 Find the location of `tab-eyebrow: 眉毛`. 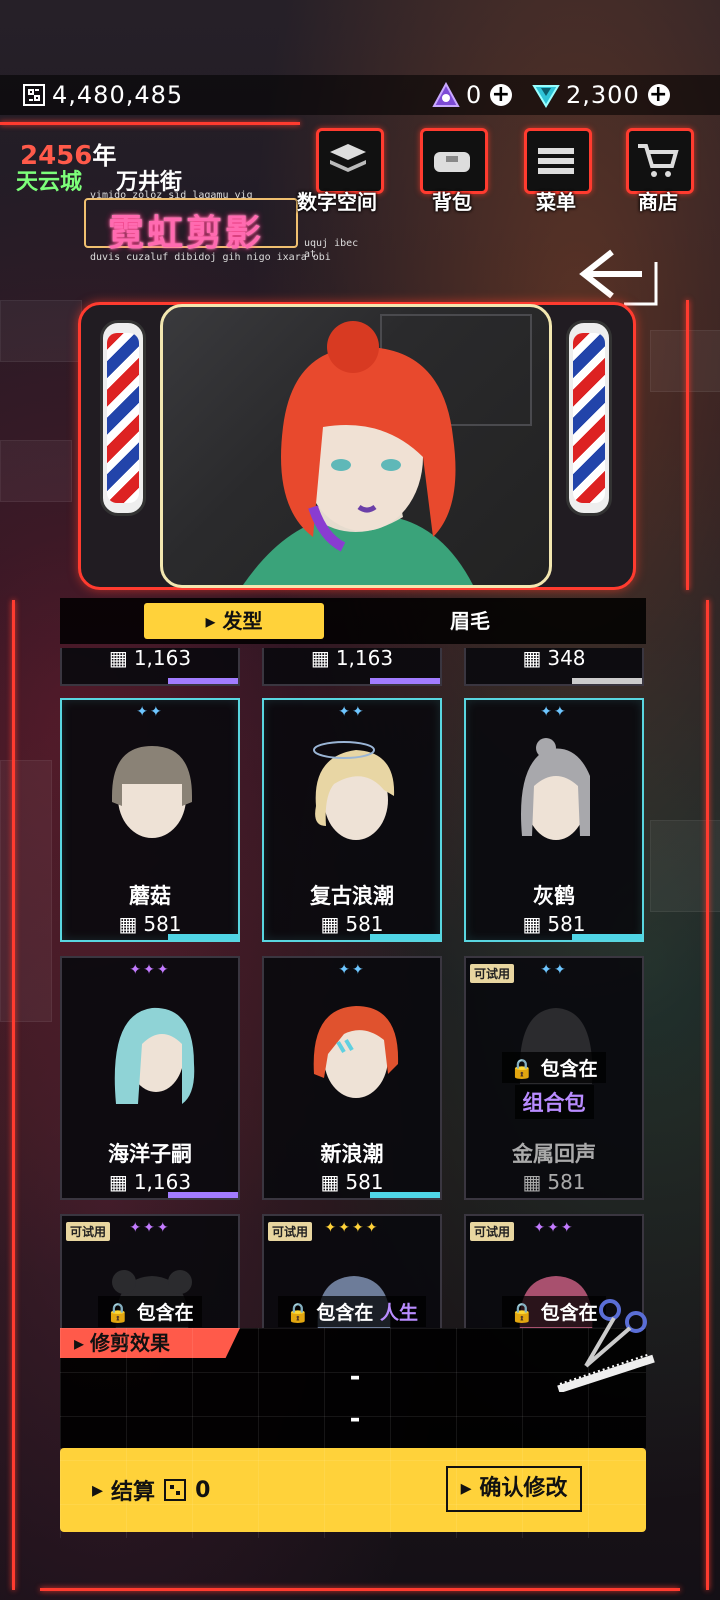

tab-eyebrow: 眉毛 is located at coordinates (470, 621).